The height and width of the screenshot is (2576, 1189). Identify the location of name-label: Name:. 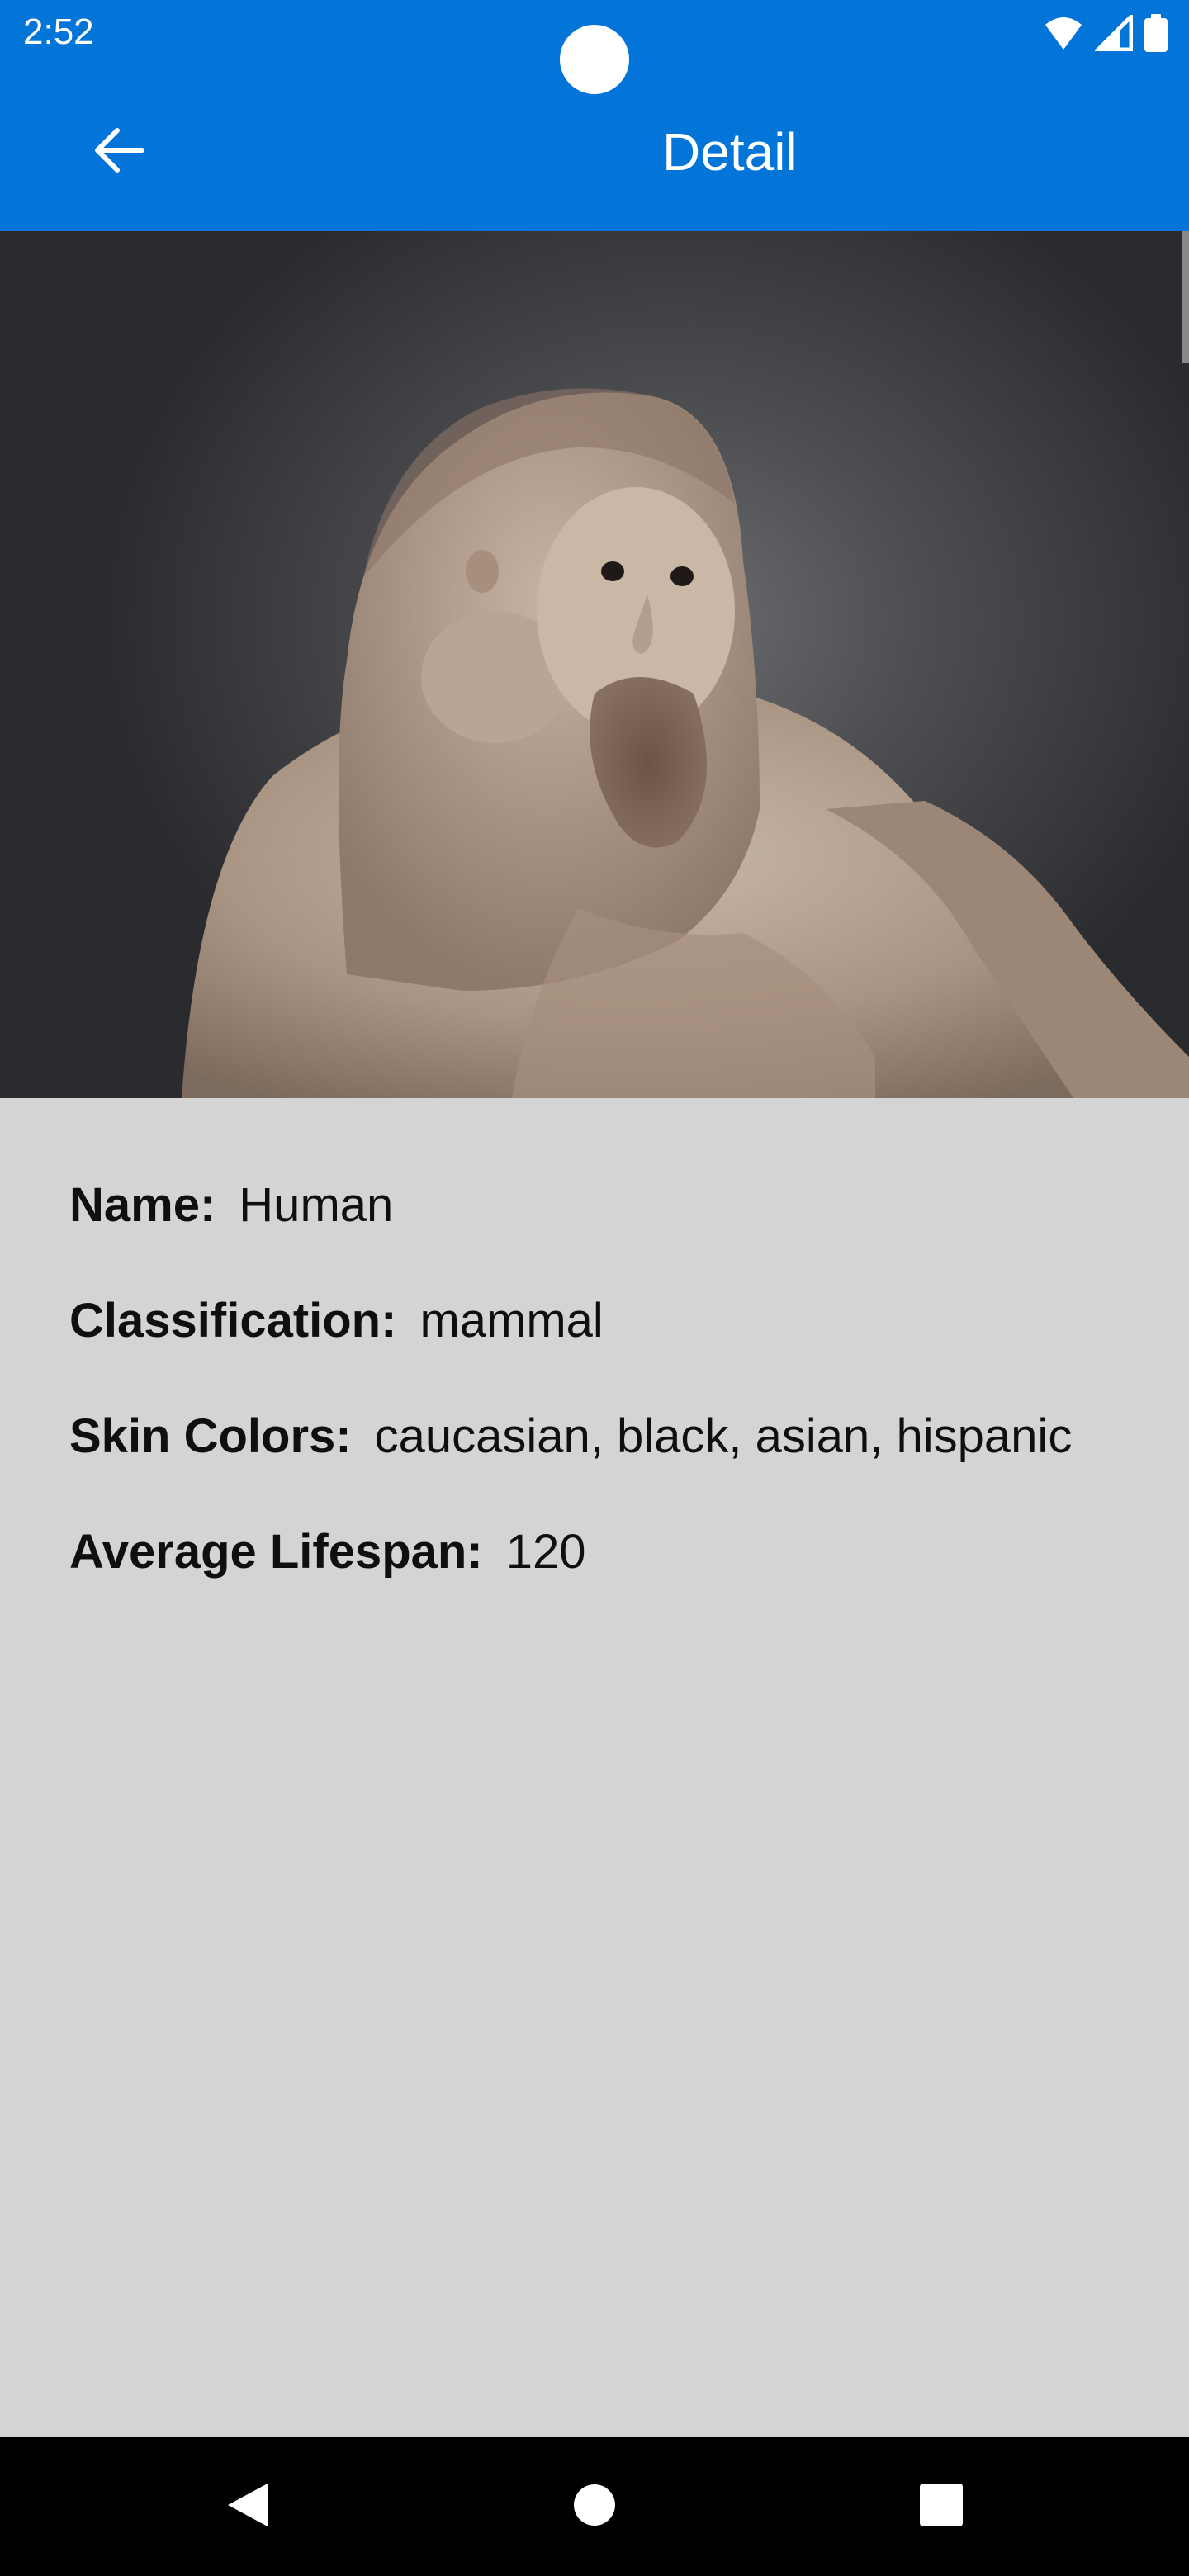
(142, 1205).